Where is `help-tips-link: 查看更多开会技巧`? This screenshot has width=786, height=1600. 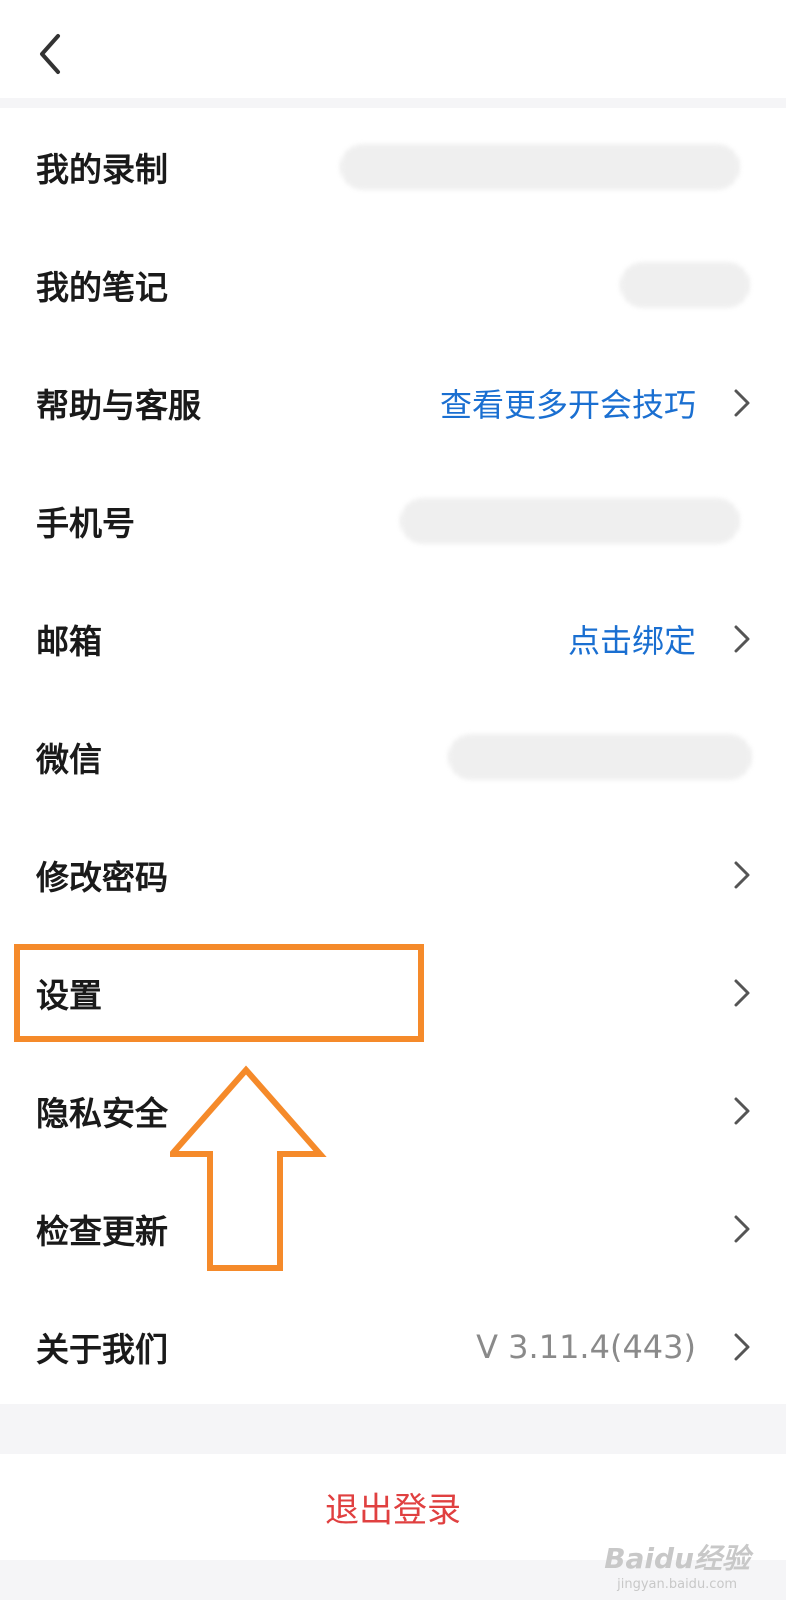 help-tips-link: 查看更多开会技巧 is located at coordinates (568, 403).